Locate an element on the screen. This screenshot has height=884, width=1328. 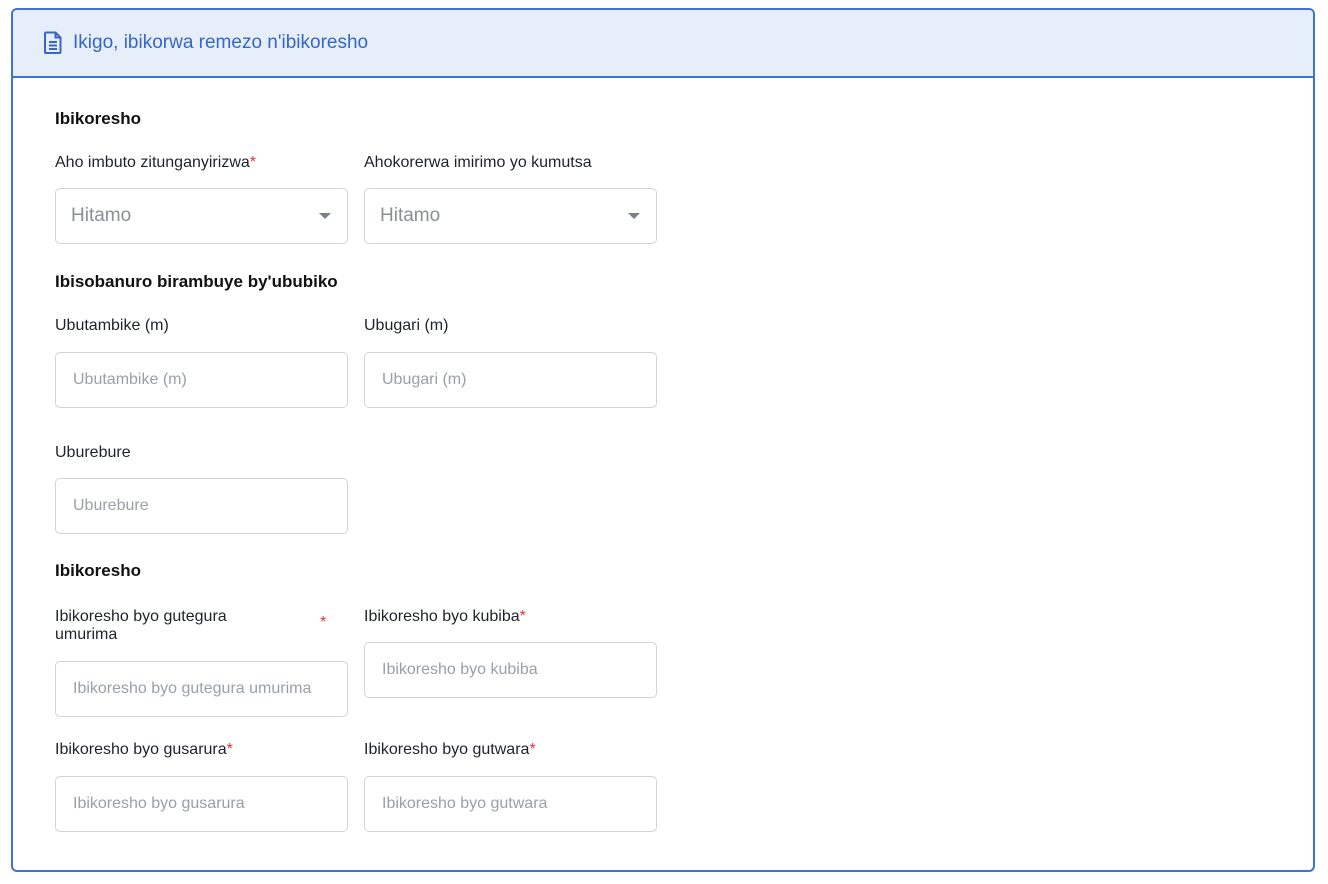
drying-place-label: Ahokorerwa imirimo yo kumutsa is located at coordinates (478, 162).